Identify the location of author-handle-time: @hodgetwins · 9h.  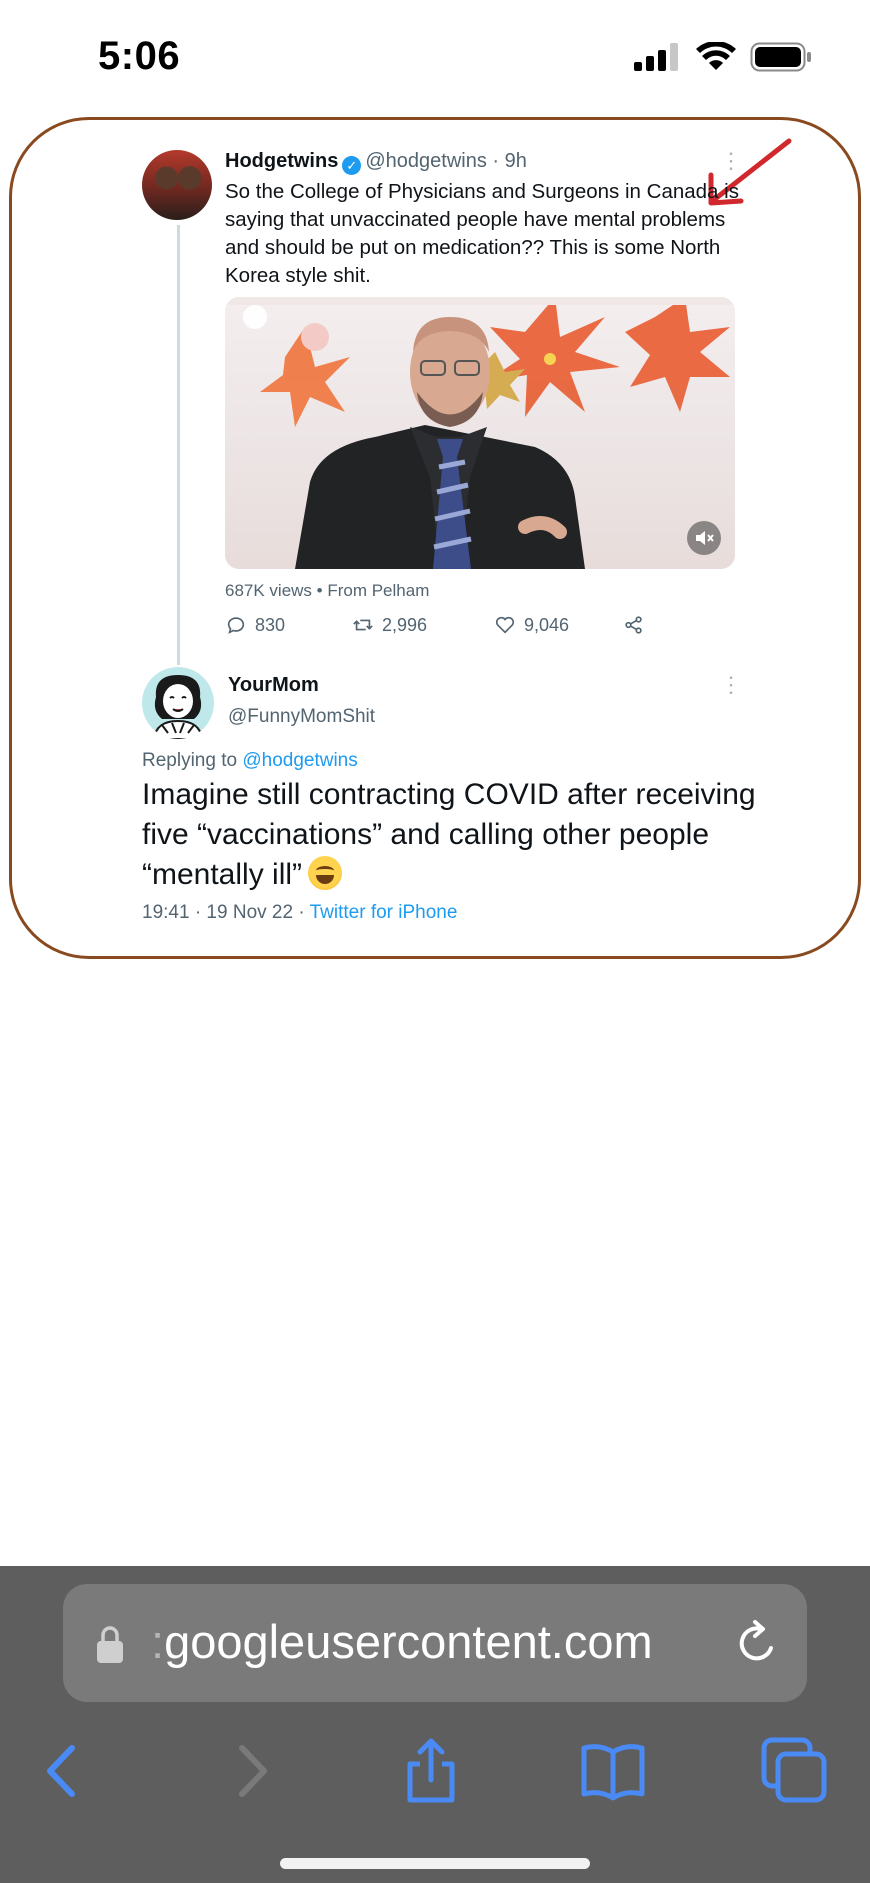
(446, 161).